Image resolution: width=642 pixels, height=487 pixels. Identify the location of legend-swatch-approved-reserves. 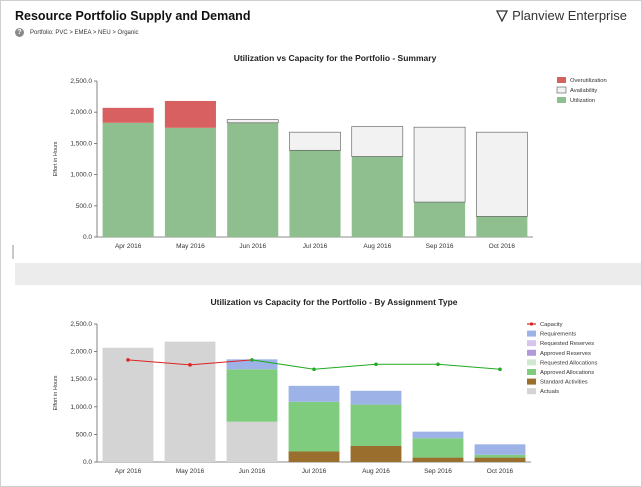
(531, 352).